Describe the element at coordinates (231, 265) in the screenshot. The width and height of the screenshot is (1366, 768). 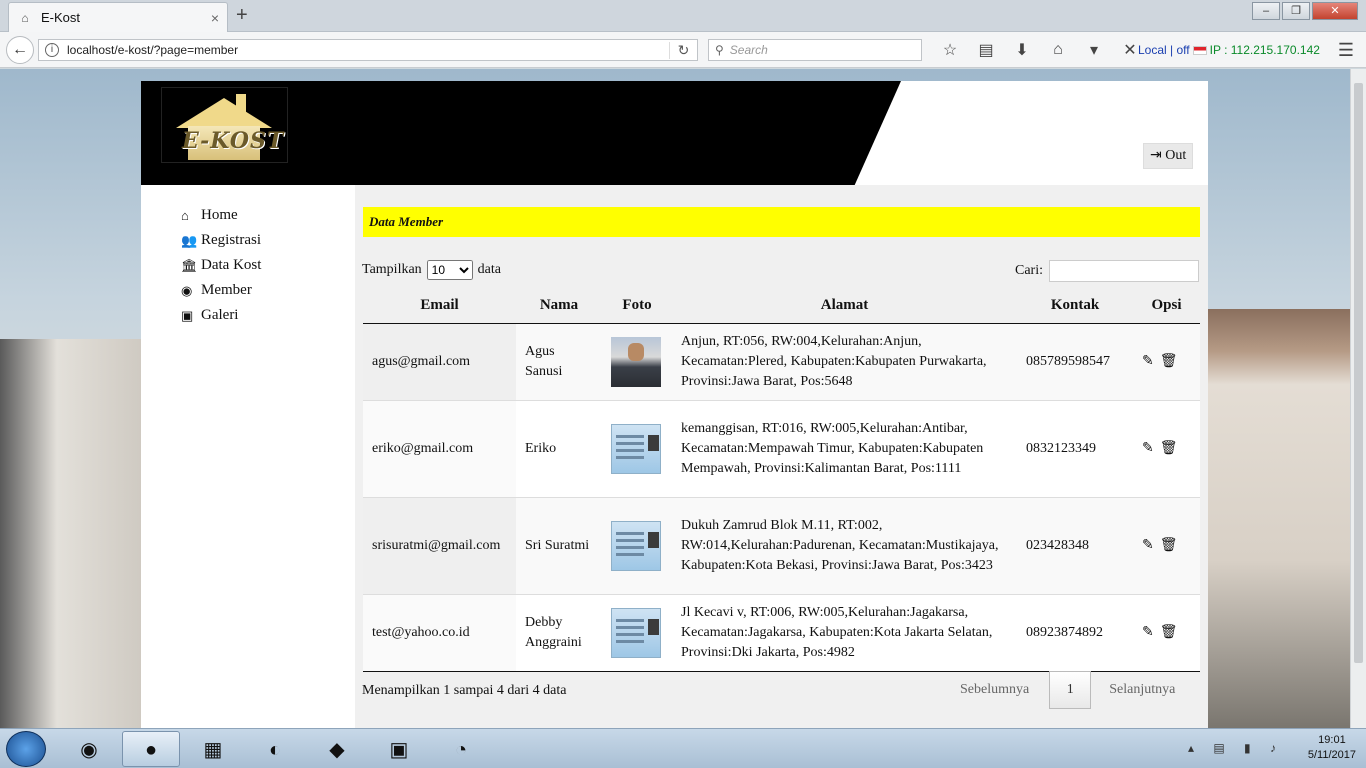
I see `sidebar-item-label: Data Kost` at that location.